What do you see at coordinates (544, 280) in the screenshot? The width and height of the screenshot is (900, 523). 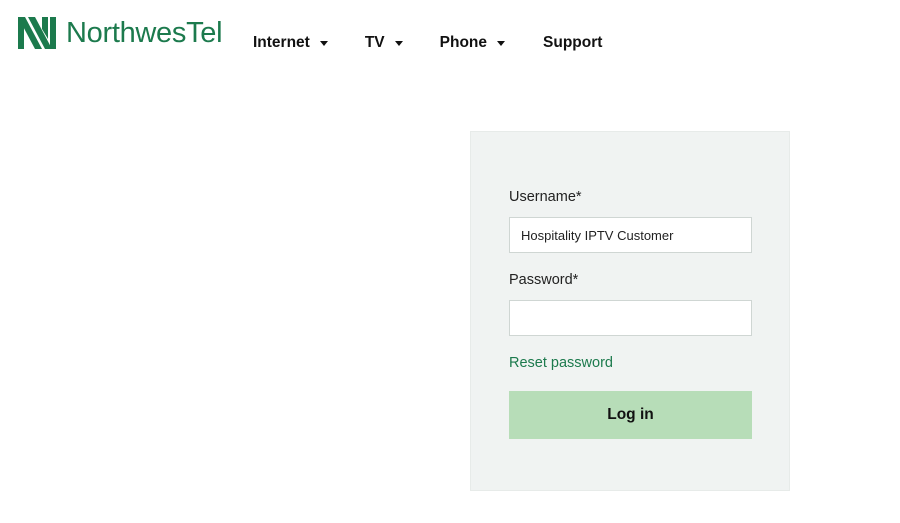 I see `password-label: Password*` at bounding box center [544, 280].